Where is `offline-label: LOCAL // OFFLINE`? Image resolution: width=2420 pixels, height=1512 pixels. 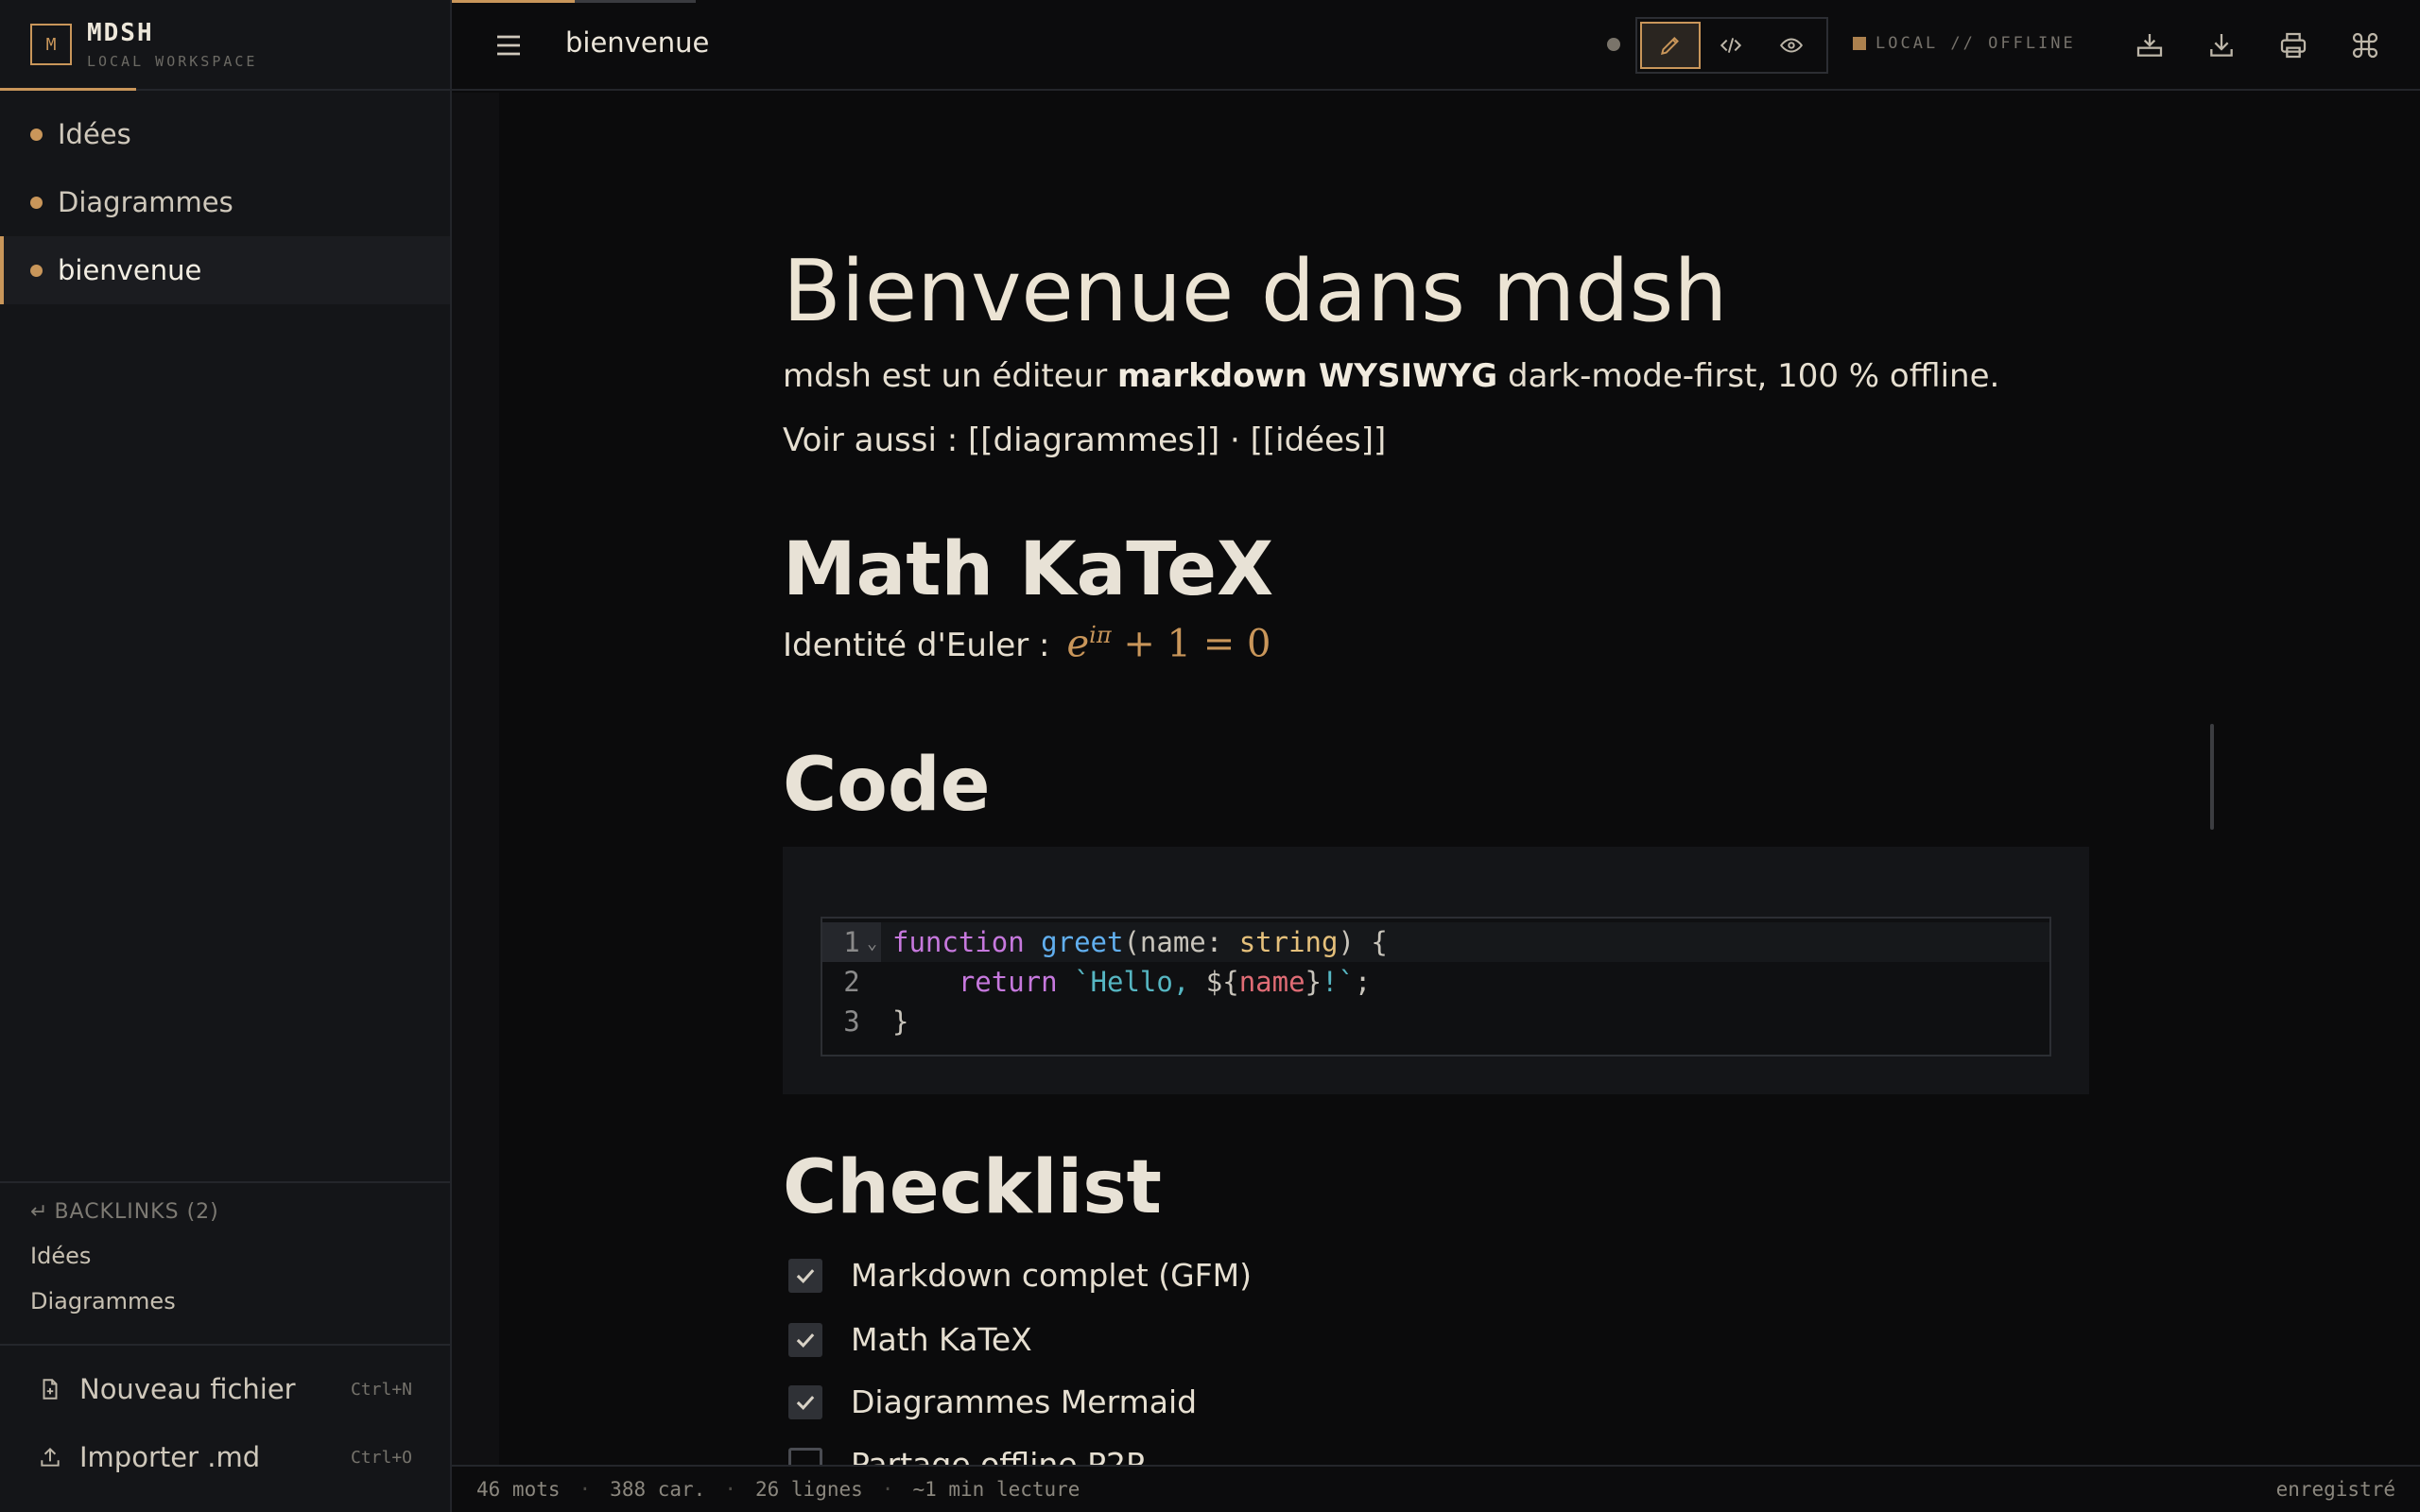 offline-label: LOCAL // OFFLINE is located at coordinates (1976, 43).